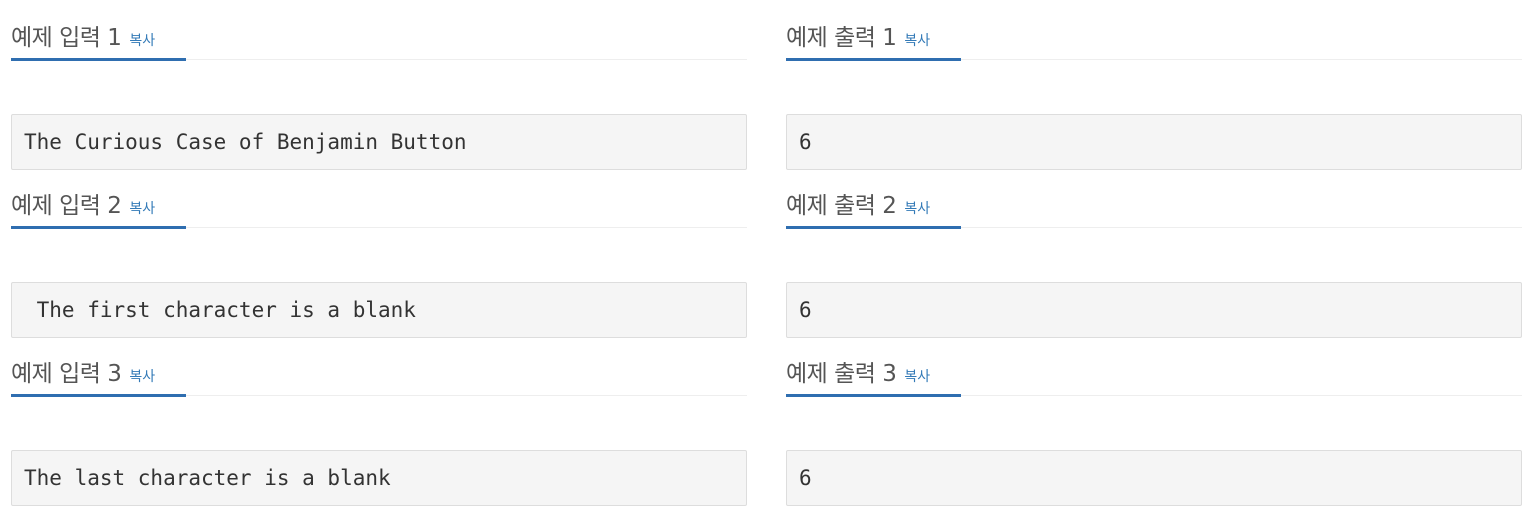 Image resolution: width=1530 pixels, height=506 pixels. What do you see at coordinates (379, 367) in the screenshot?
I see `sample-input-3-headline: 예제 입력 3 복사` at bounding box center [379, 367].